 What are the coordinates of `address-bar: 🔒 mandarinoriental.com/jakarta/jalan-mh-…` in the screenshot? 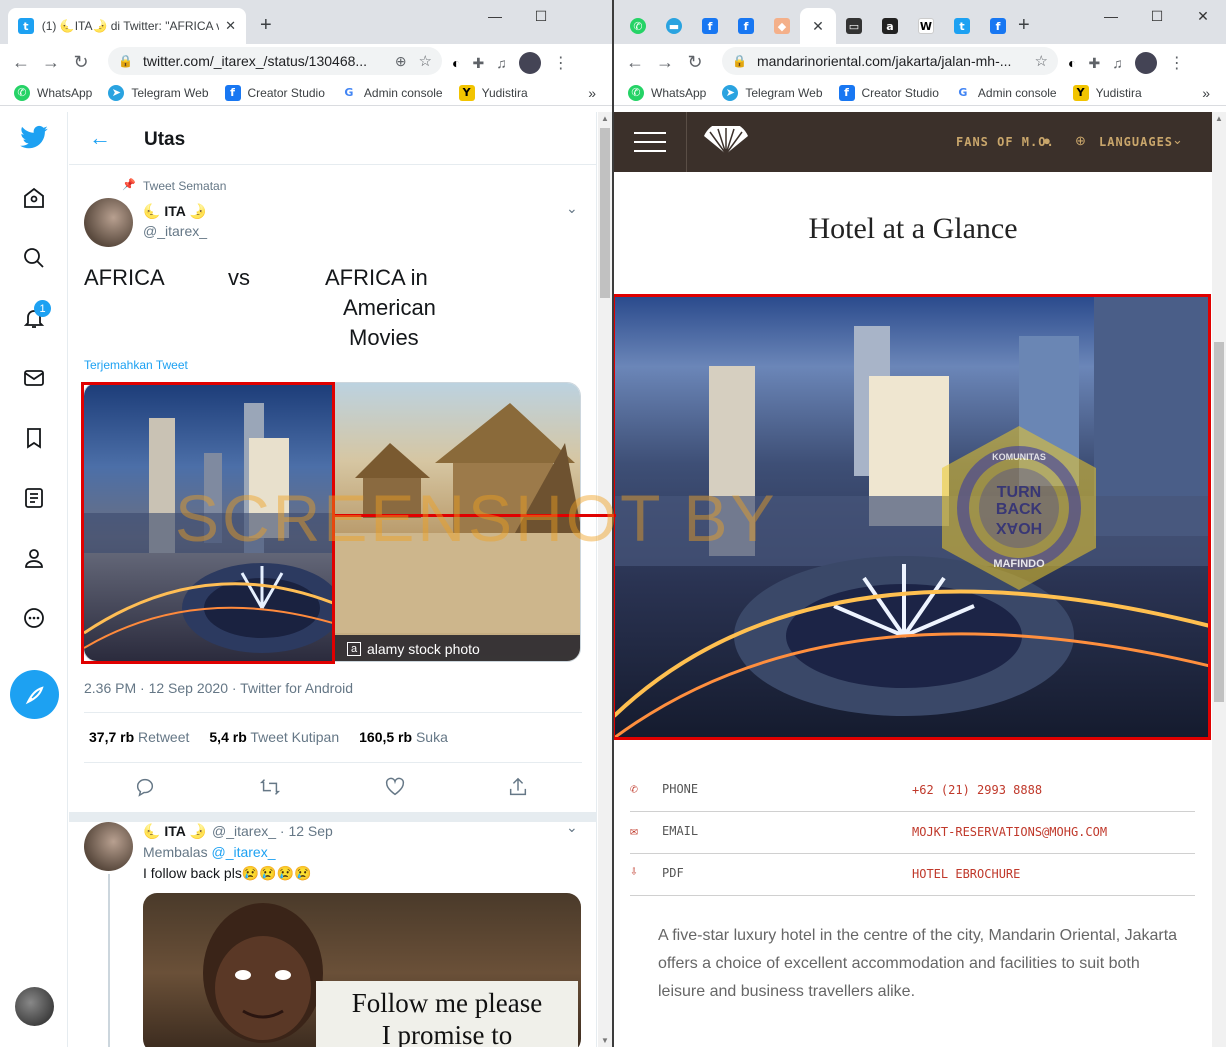 It's located at (890, 61).